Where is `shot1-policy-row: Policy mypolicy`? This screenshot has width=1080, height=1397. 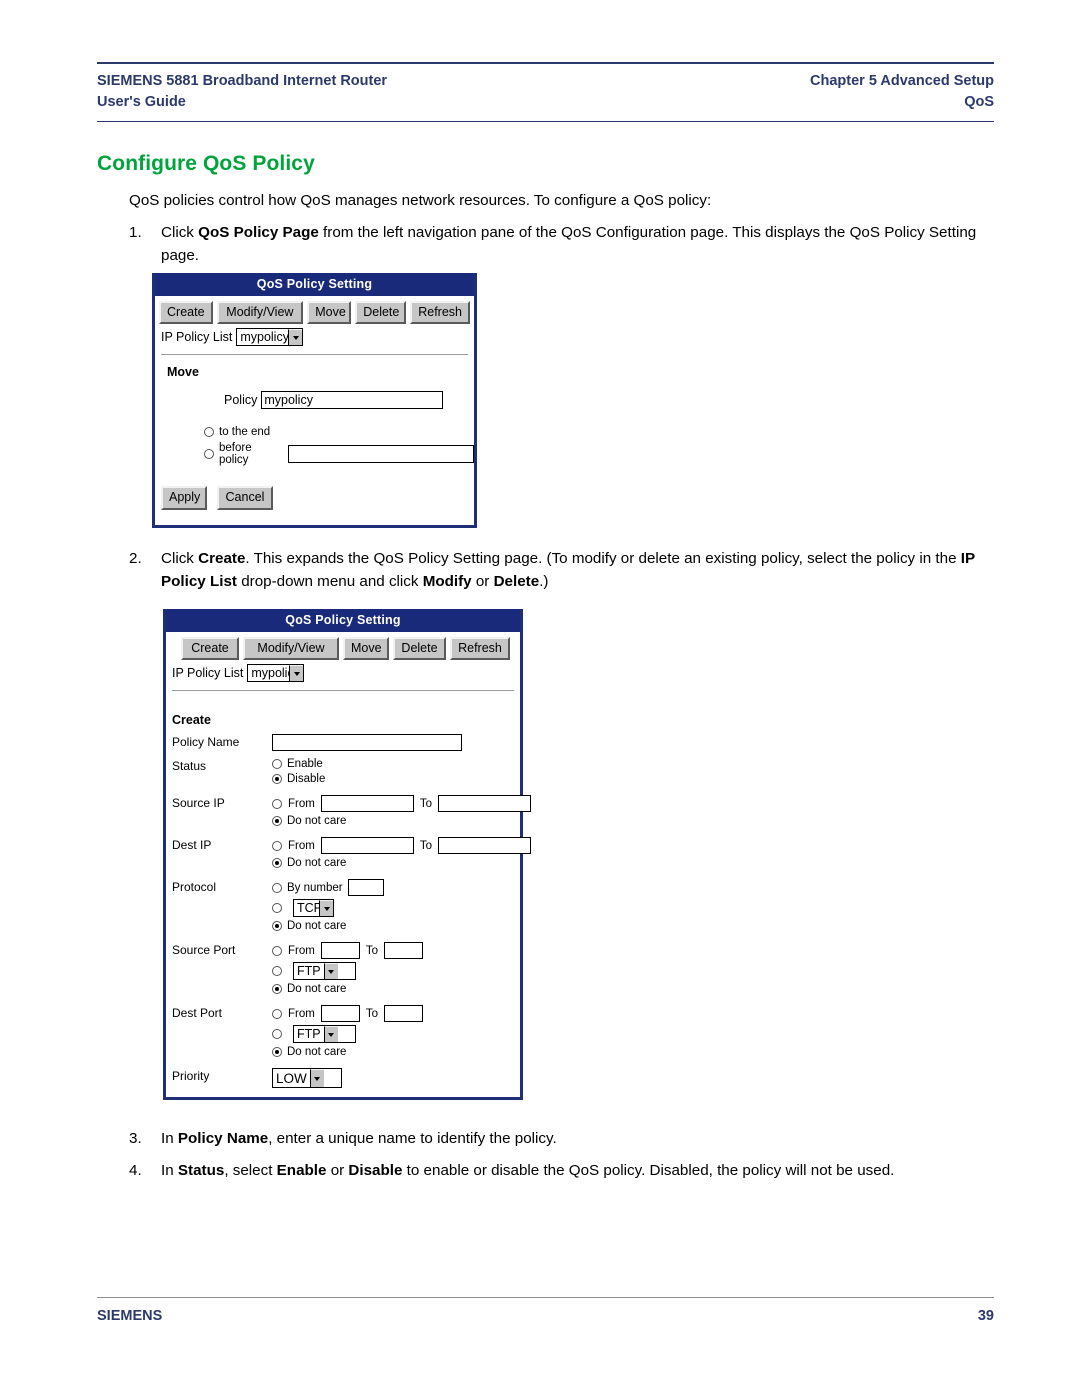
shot1-policy-row: Policy mypolicy is located at coordinates (314, 394).